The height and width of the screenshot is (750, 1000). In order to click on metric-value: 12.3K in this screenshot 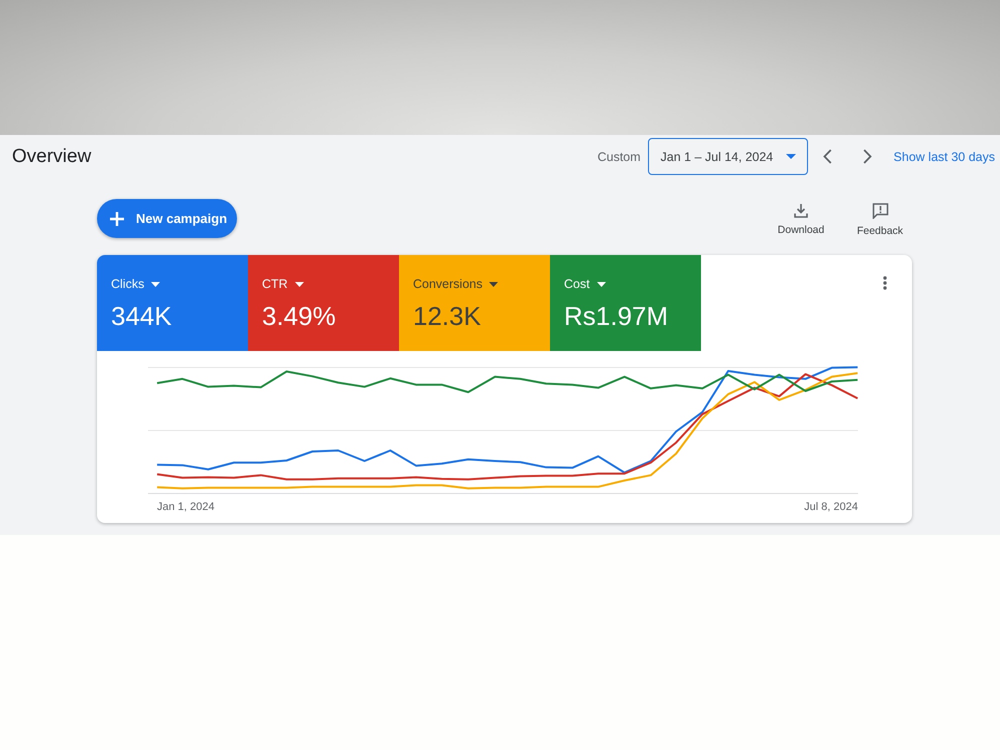, I will do `click(447, 316)`.